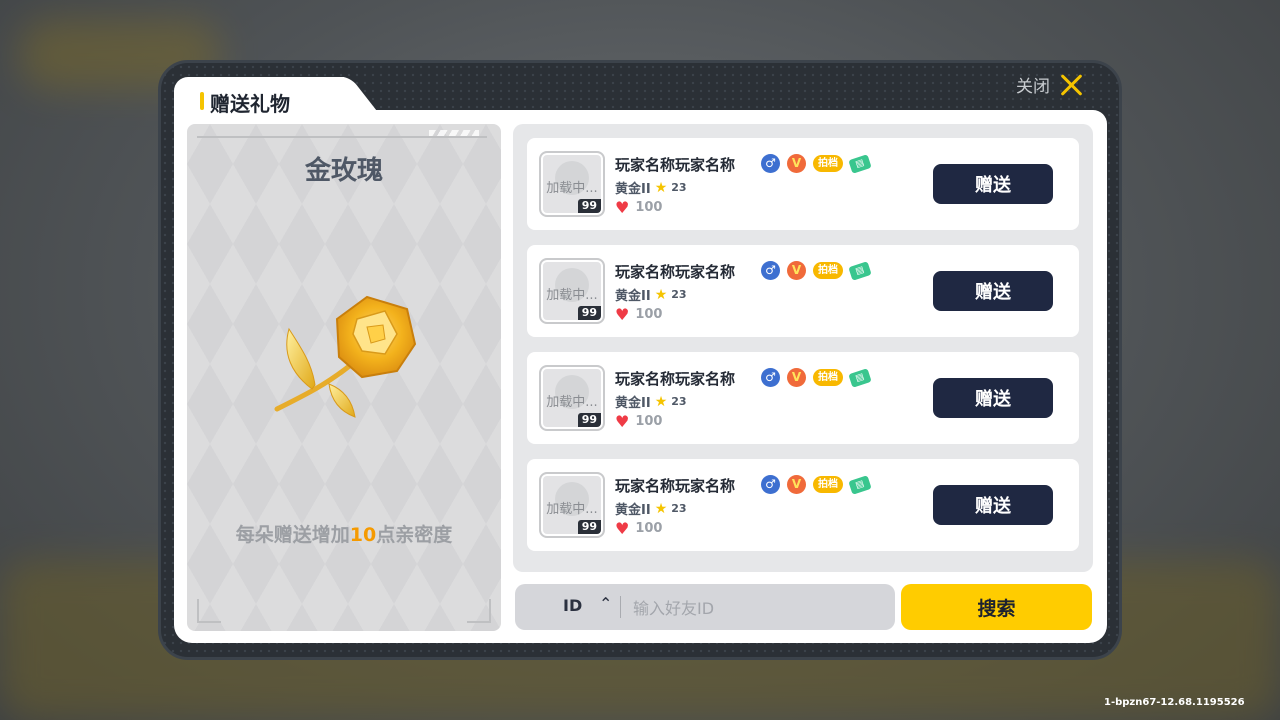 Image resolution: width=1280 pixels, height=720 pixels. I want to click on close-button: 关闭, so click(1050, 84).